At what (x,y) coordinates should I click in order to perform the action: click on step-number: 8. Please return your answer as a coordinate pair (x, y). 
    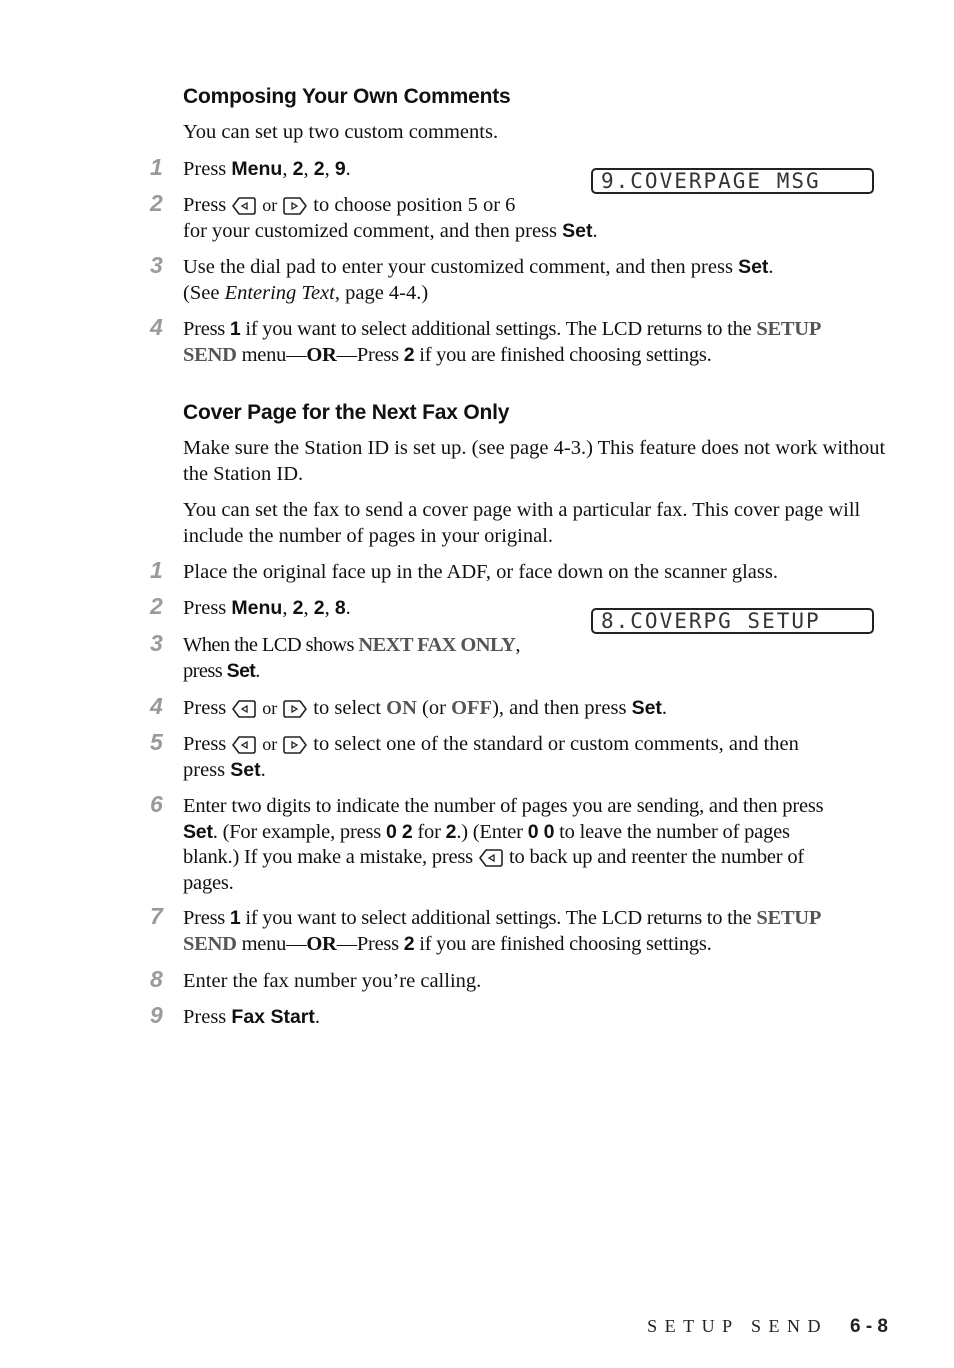
    Looking at the image, I should click on (156, 979).